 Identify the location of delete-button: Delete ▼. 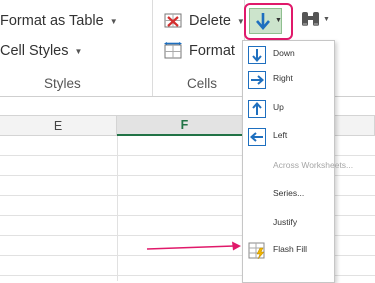
(204, 21).